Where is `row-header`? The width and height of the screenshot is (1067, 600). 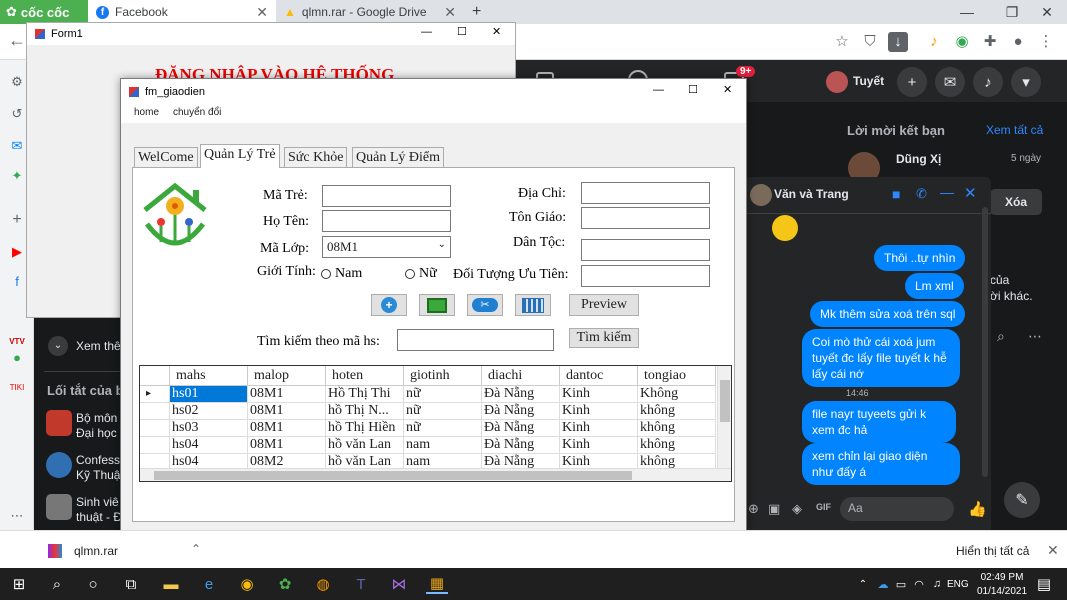 row-header is located at coordinates (155, 428).